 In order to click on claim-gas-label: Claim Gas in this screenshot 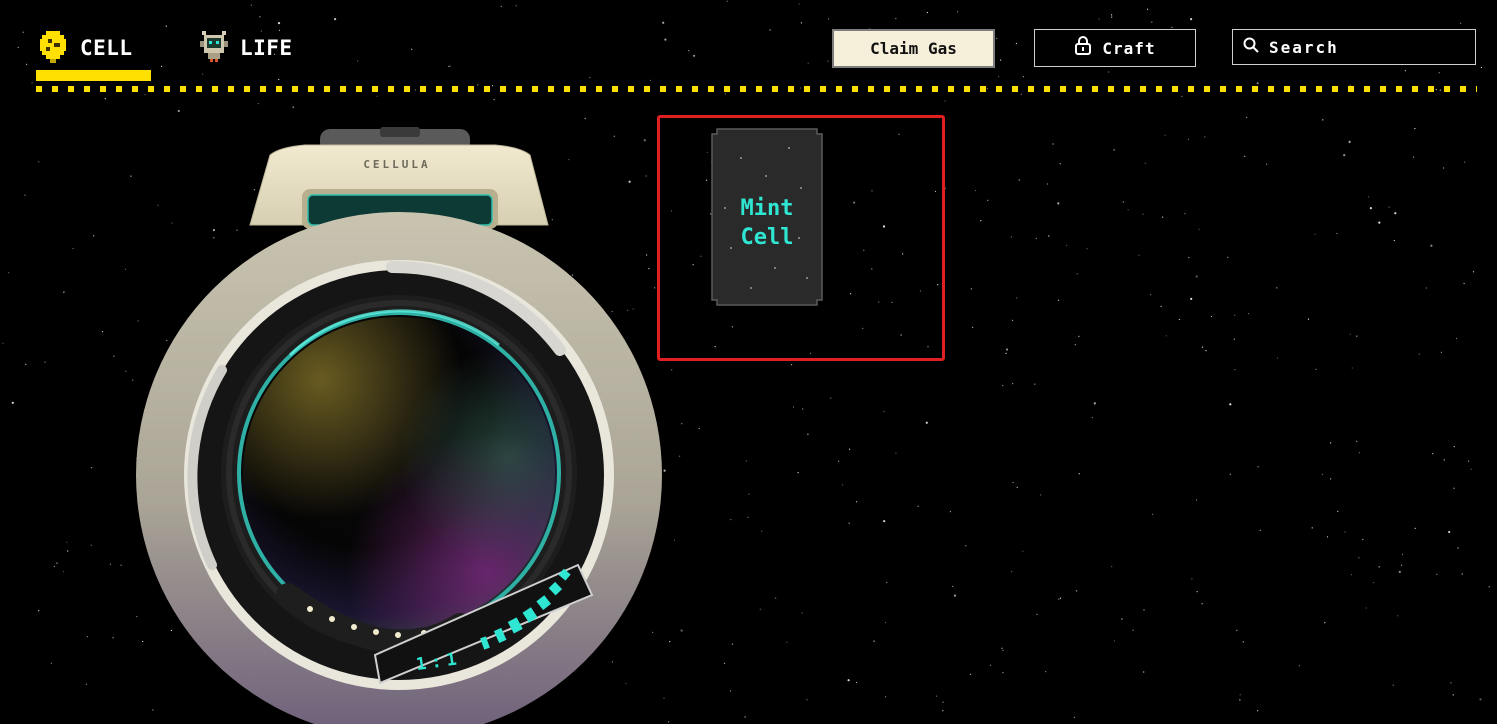, I will do `click(913, 48)`.